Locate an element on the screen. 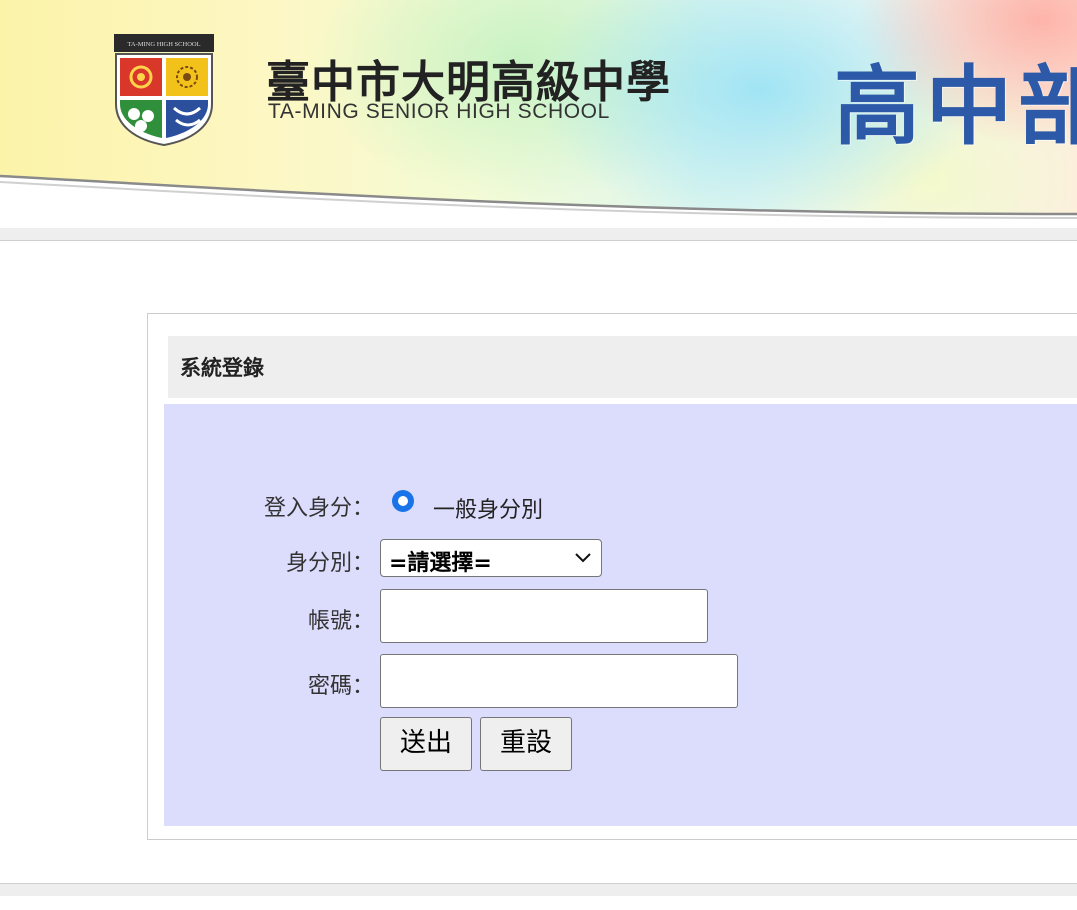 The image size is (1077, 910). chevron-down-icon is located at coordinates (583, 558).